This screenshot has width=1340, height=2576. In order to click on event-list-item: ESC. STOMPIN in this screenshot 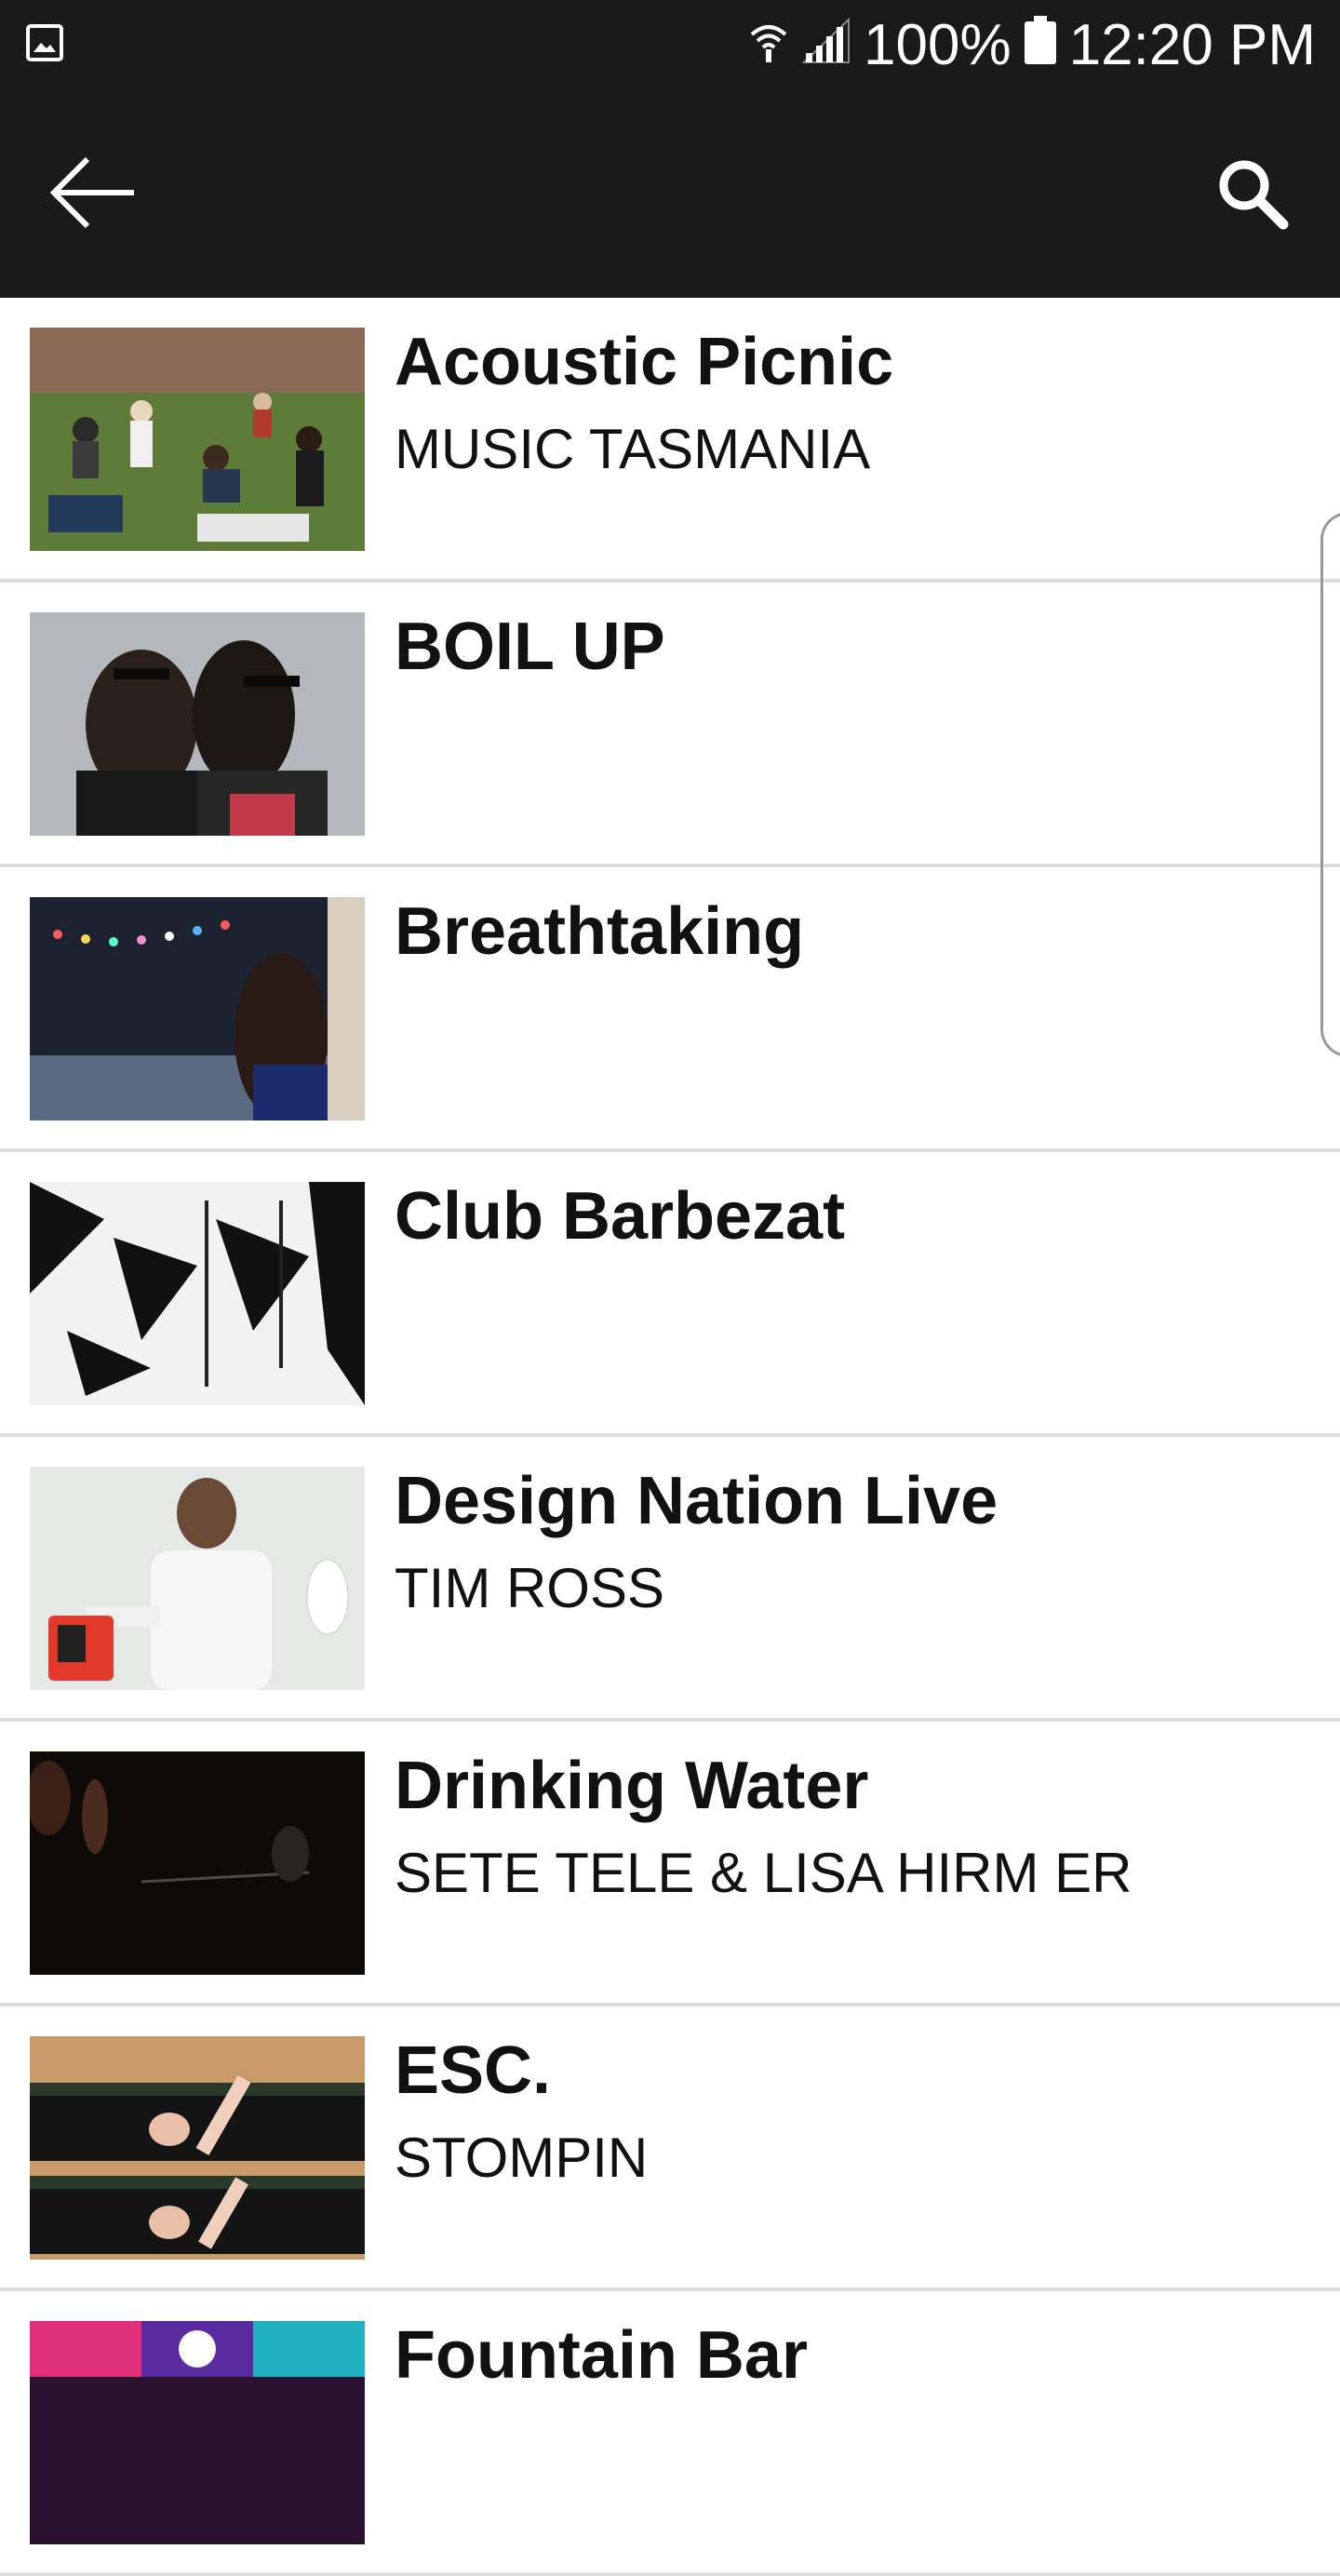, I will do `click(670, 2148)`.